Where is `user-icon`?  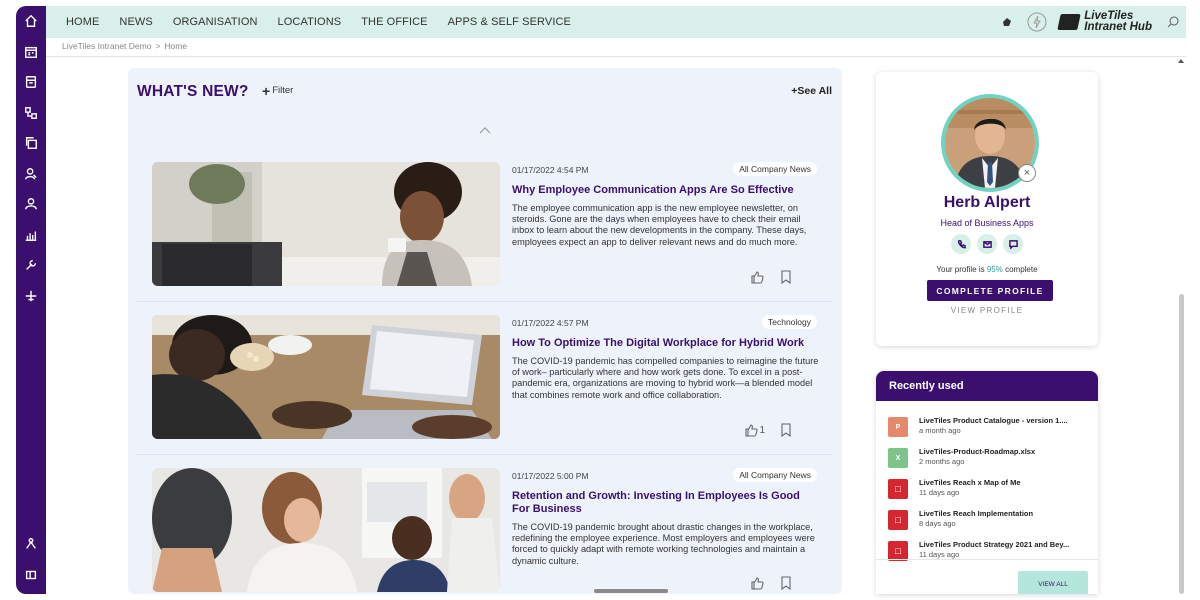
user-icon is located at coordinates (31, 204).